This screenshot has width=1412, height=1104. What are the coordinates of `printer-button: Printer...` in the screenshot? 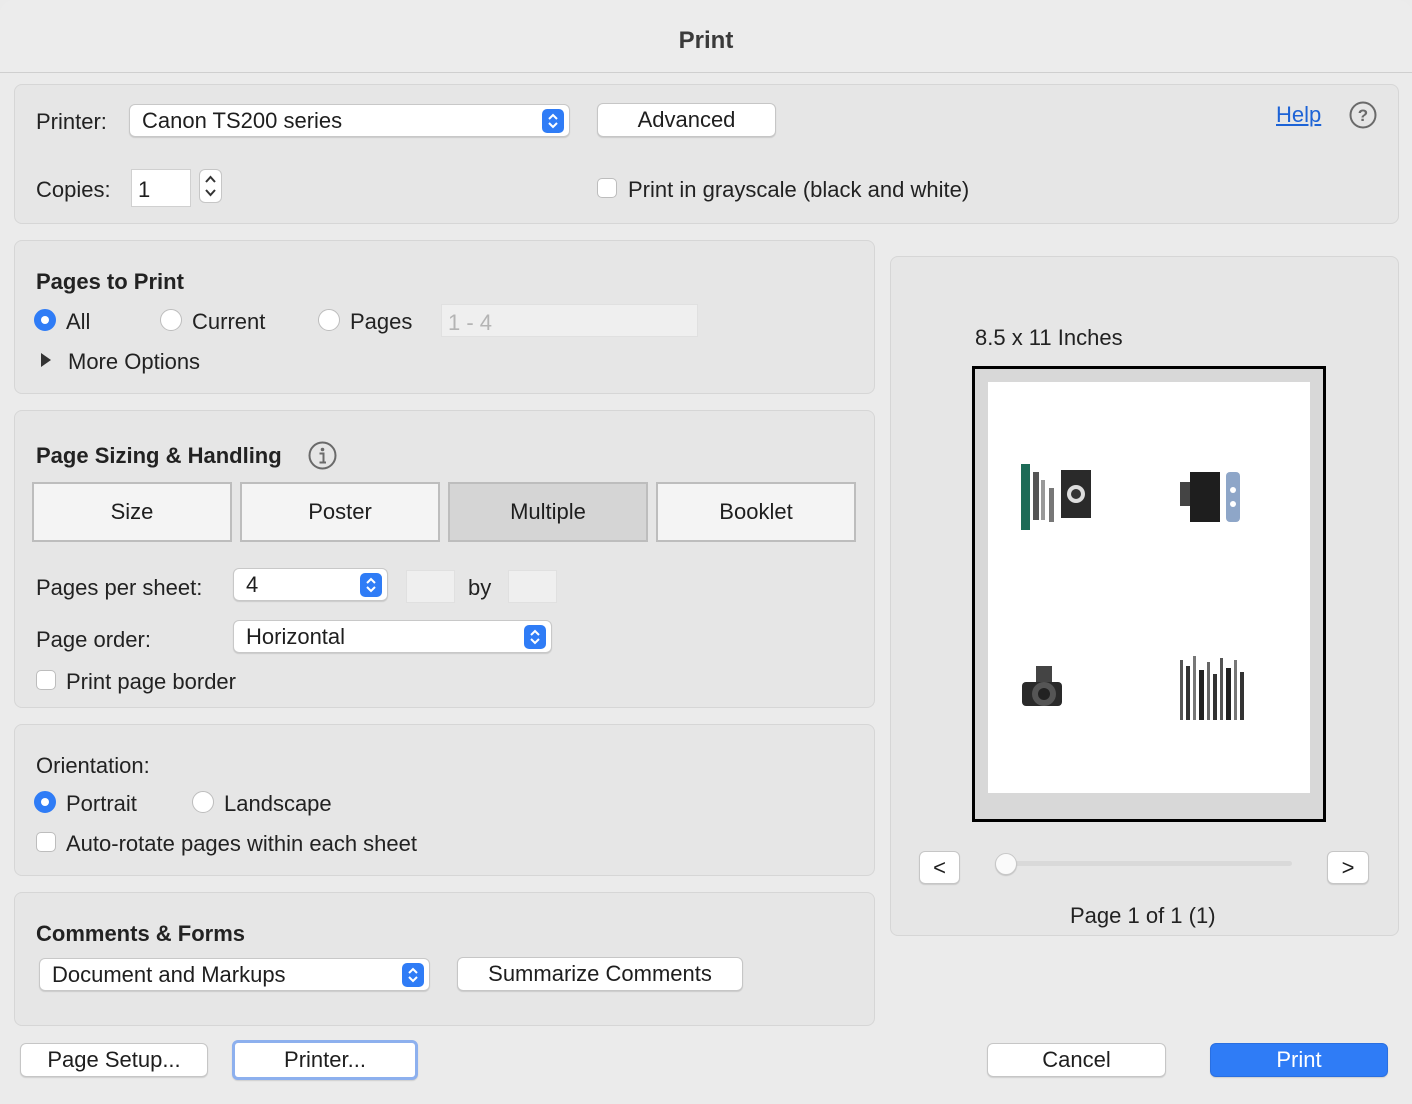 It's located at (325, 1060).